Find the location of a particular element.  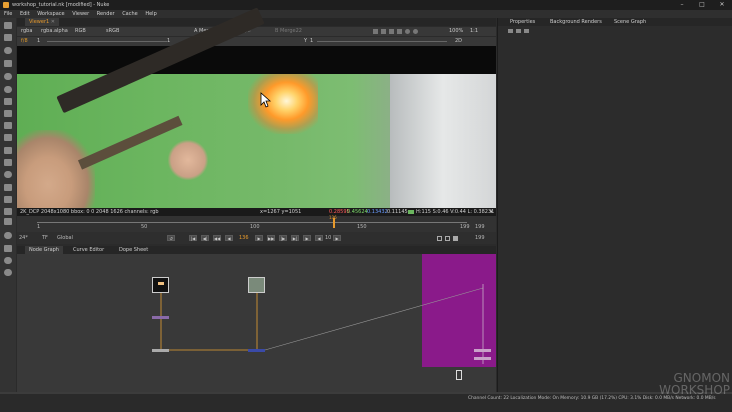

transform-nodes-icon is located at coordinates (8, 125).